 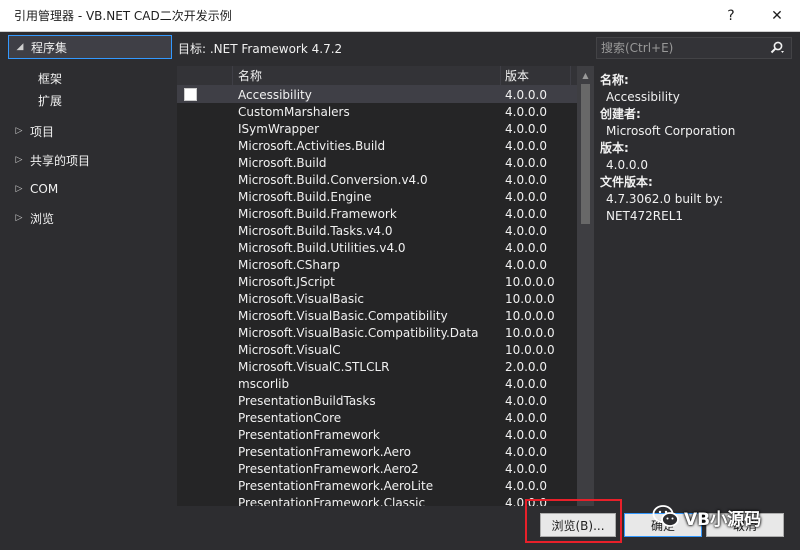 I want to click on category-label: 框架, so click(x=50, y=78).